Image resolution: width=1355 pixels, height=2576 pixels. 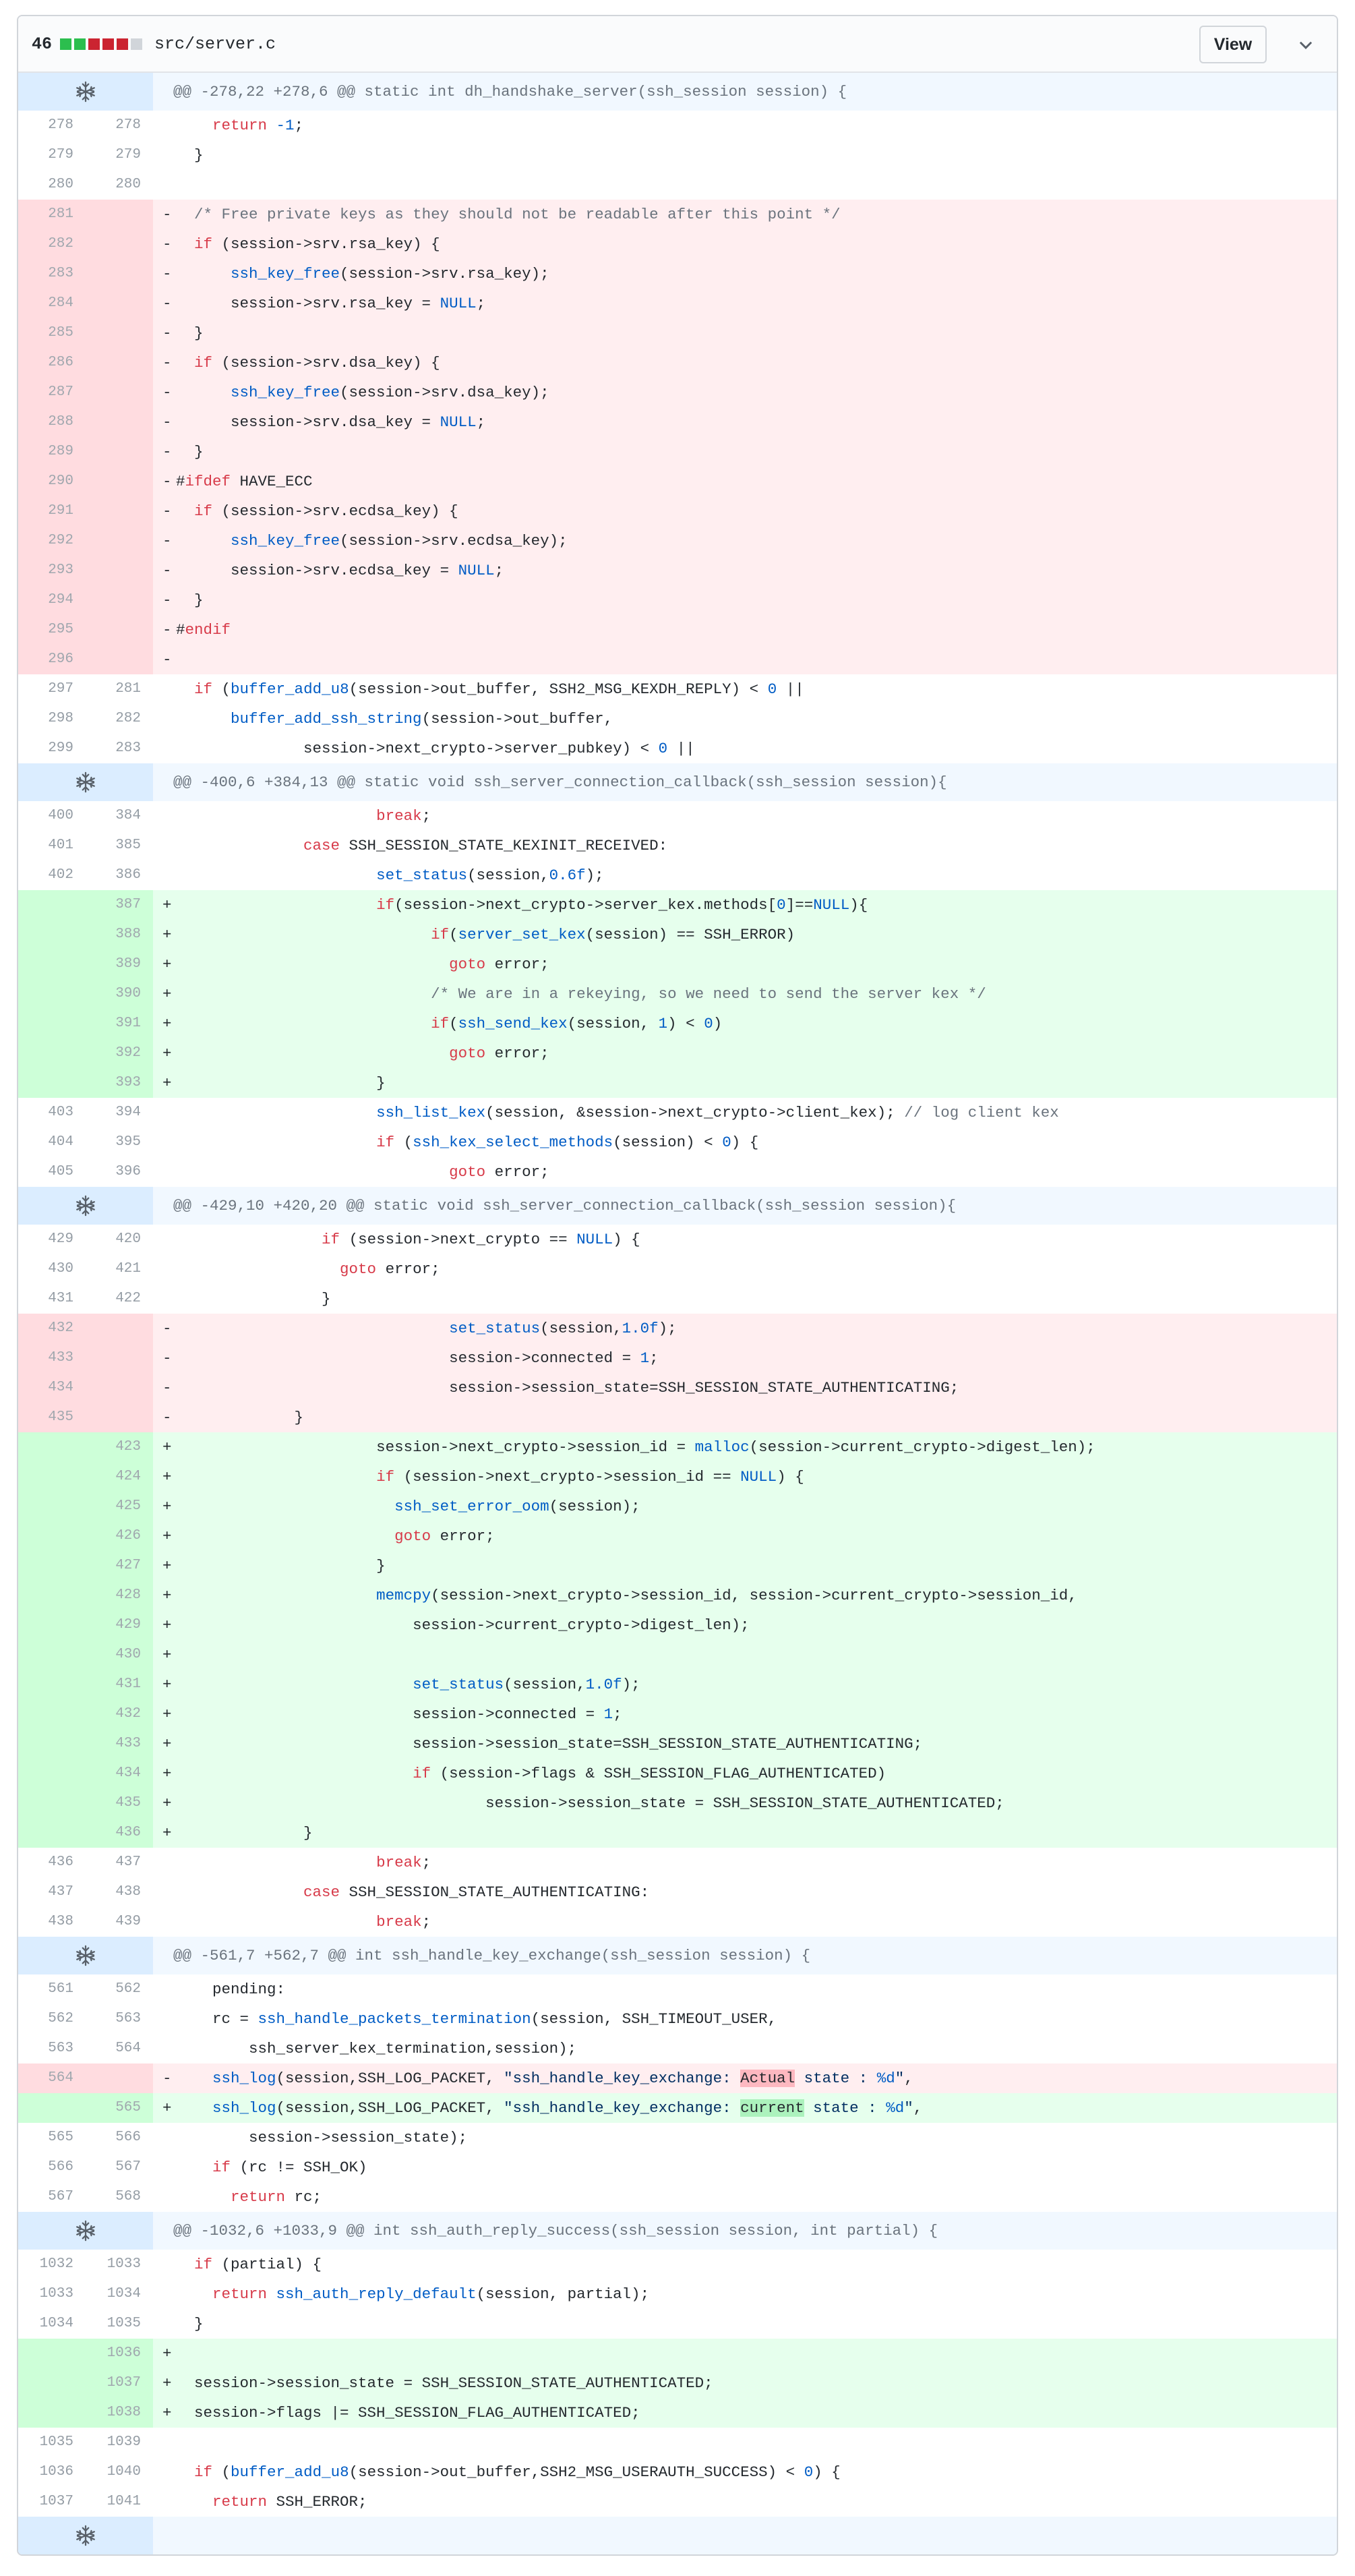 What do you see at coordinates (52, 659) in the screenshot?
I see `old-line-number: 296` at bounding box center [52, 659].